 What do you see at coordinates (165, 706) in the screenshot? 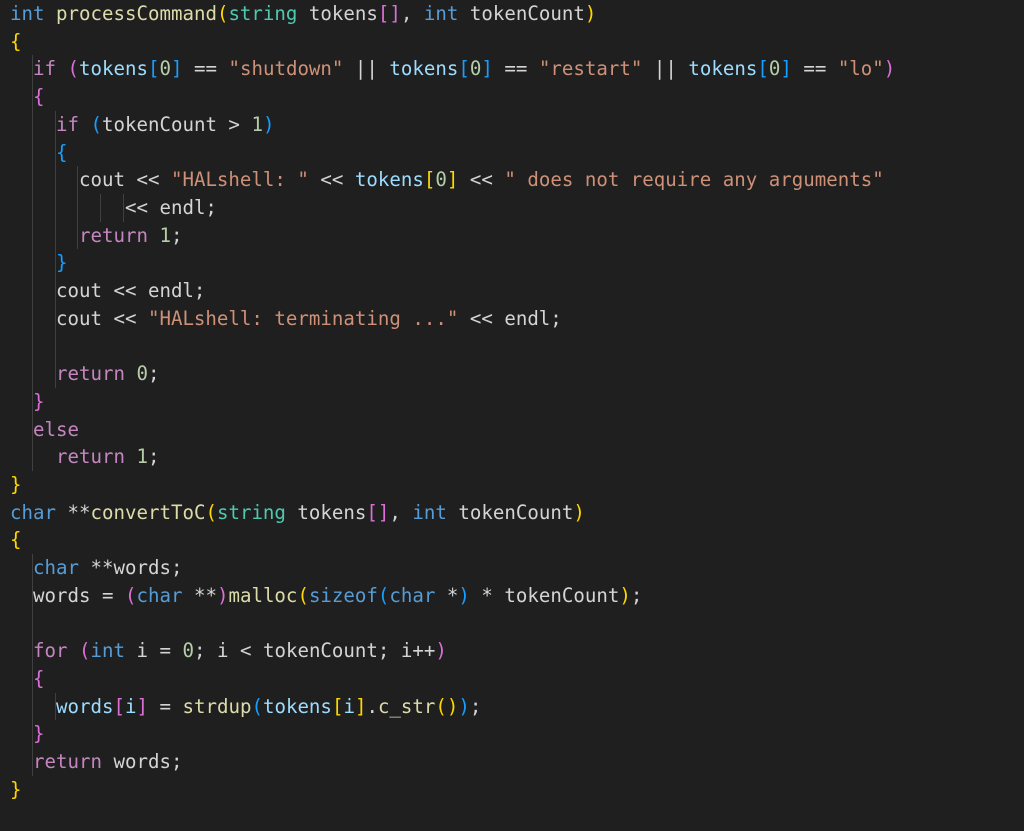
I see `code-token: =` at bounding box center [165, 706].